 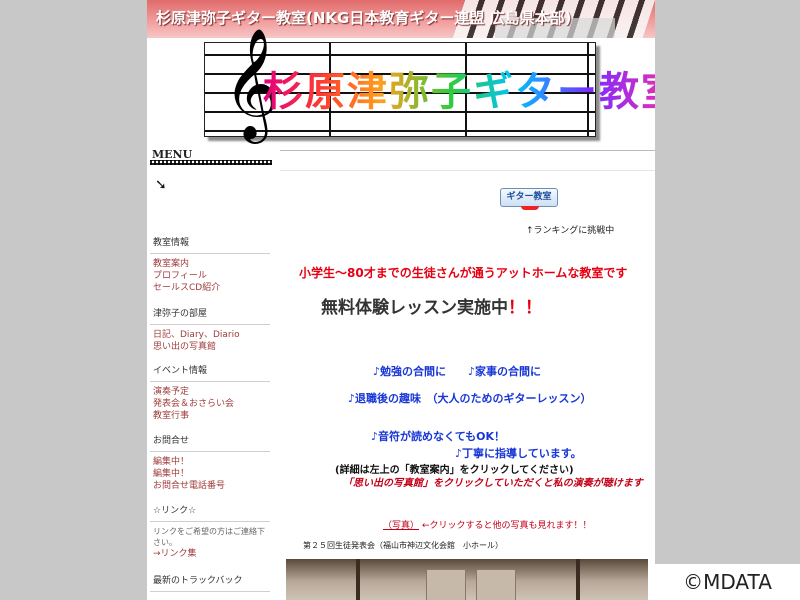 I want to click on sidebar-link-phone: お問合せ電話番号, so click(x=210, y=486).